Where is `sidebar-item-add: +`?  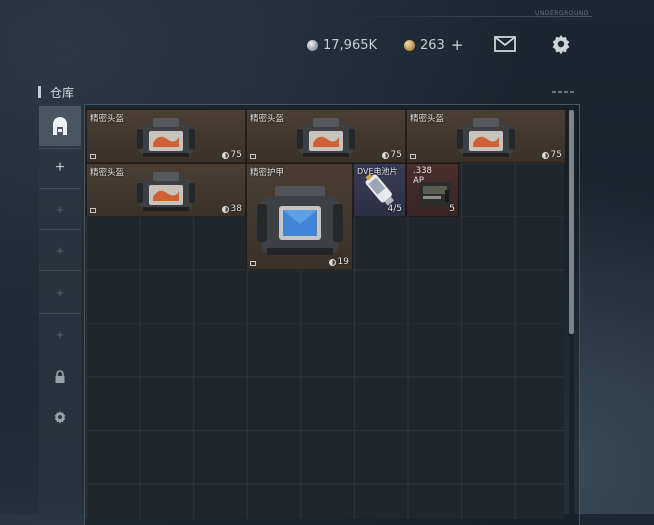
sidebar-item-add: + is located at coordinates (60, 168).